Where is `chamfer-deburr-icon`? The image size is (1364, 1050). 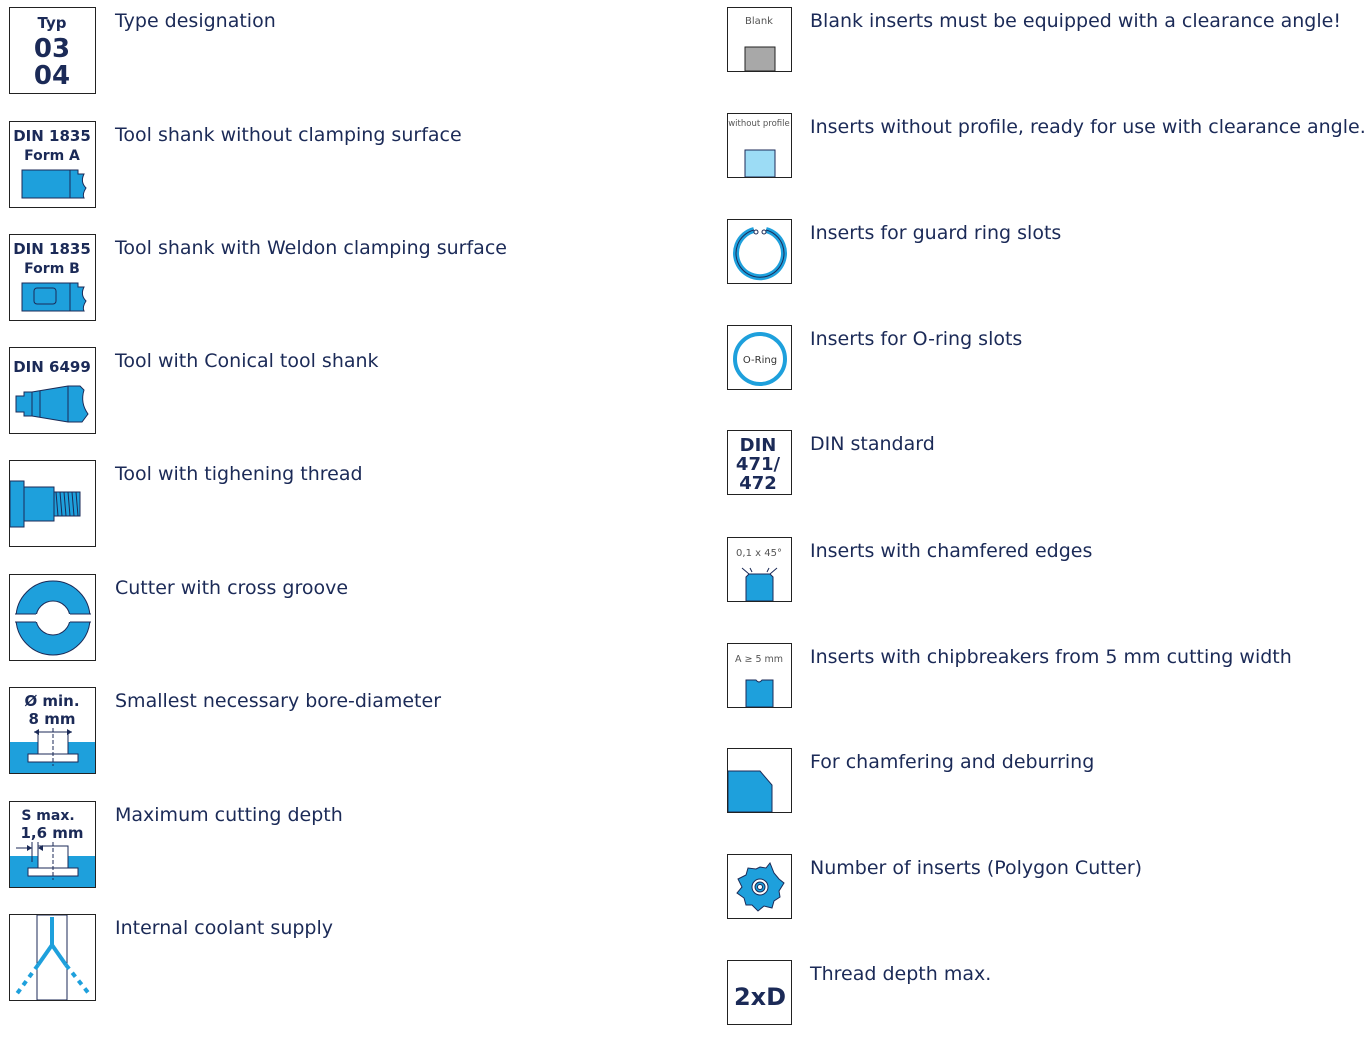 chamfer-deburr-icon is located at coordinates (759, 780).